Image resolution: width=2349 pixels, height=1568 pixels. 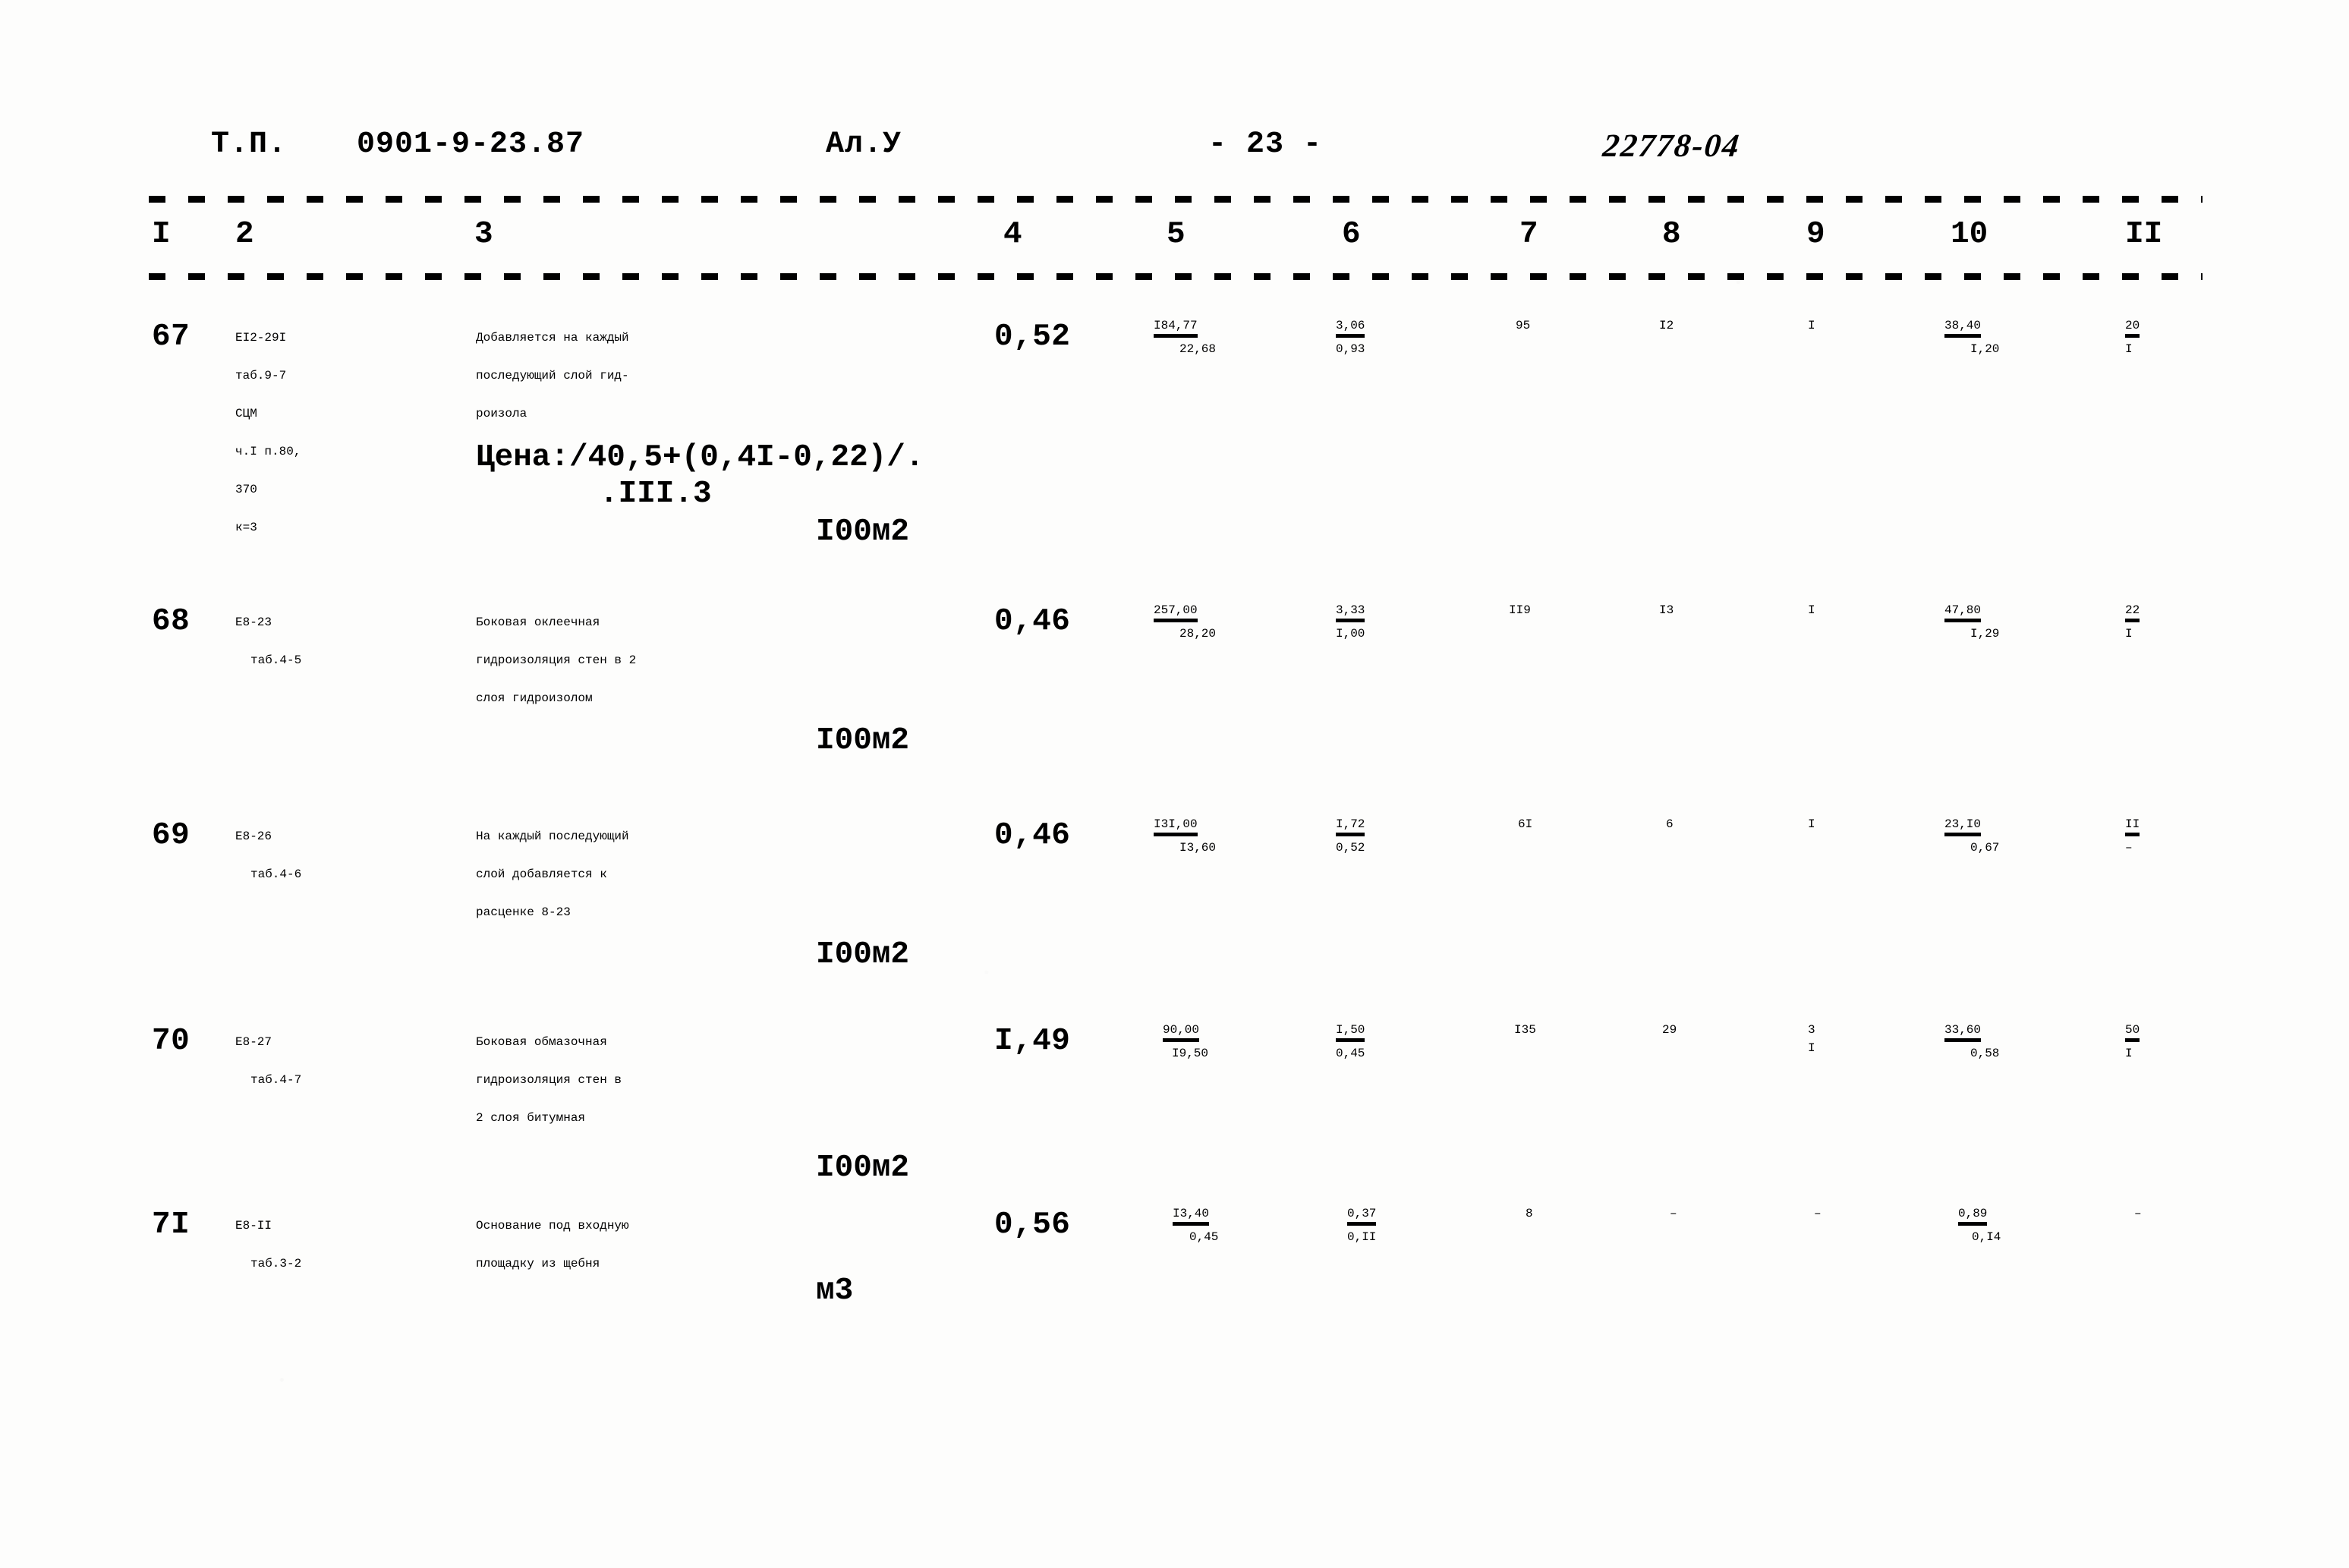 I want to click on cell-col10-top: 38,40, so click(x=2016, y=328).